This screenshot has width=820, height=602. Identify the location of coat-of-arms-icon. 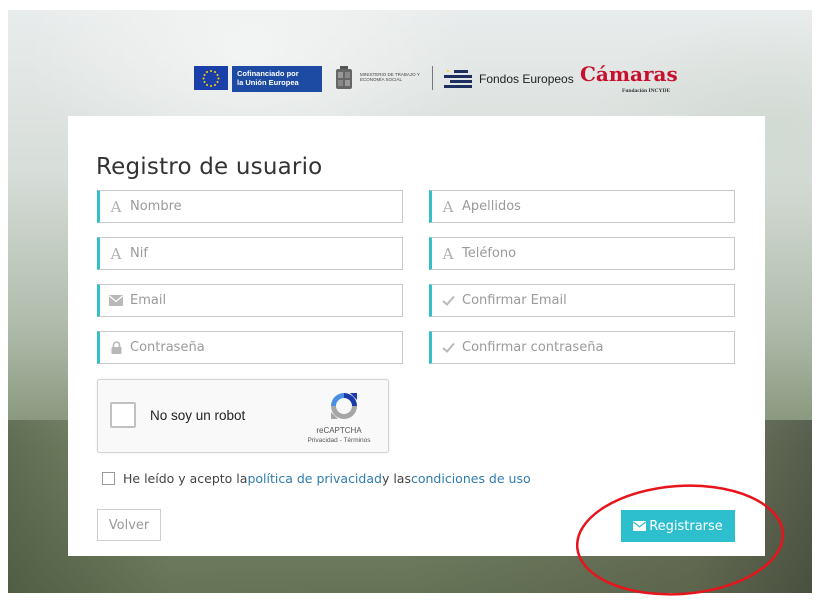
(344, 77).